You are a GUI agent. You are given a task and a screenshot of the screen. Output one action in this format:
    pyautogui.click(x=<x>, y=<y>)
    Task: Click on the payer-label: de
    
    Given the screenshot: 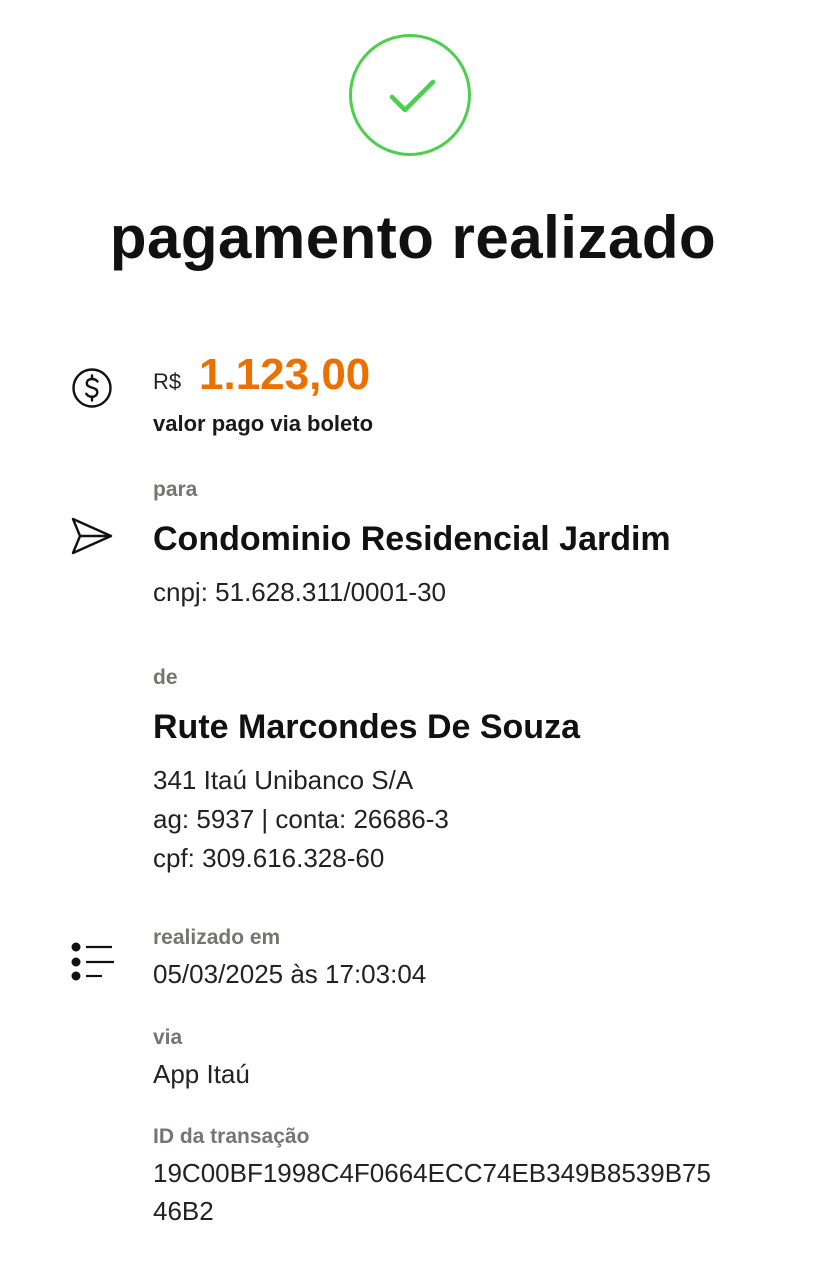 What is the action you would take?
    pyautogui.click(x=165, y=677)
    